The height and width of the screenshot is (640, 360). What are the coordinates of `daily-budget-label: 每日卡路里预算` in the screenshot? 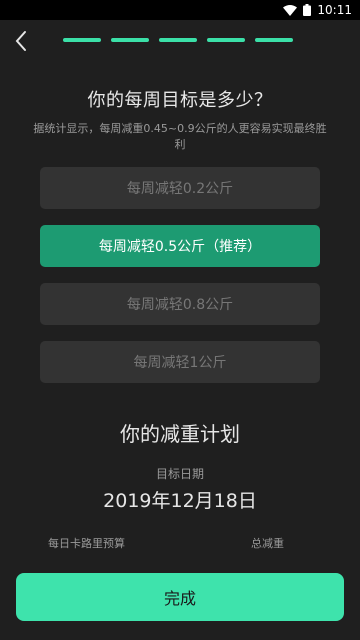 It's located at (86, 543).